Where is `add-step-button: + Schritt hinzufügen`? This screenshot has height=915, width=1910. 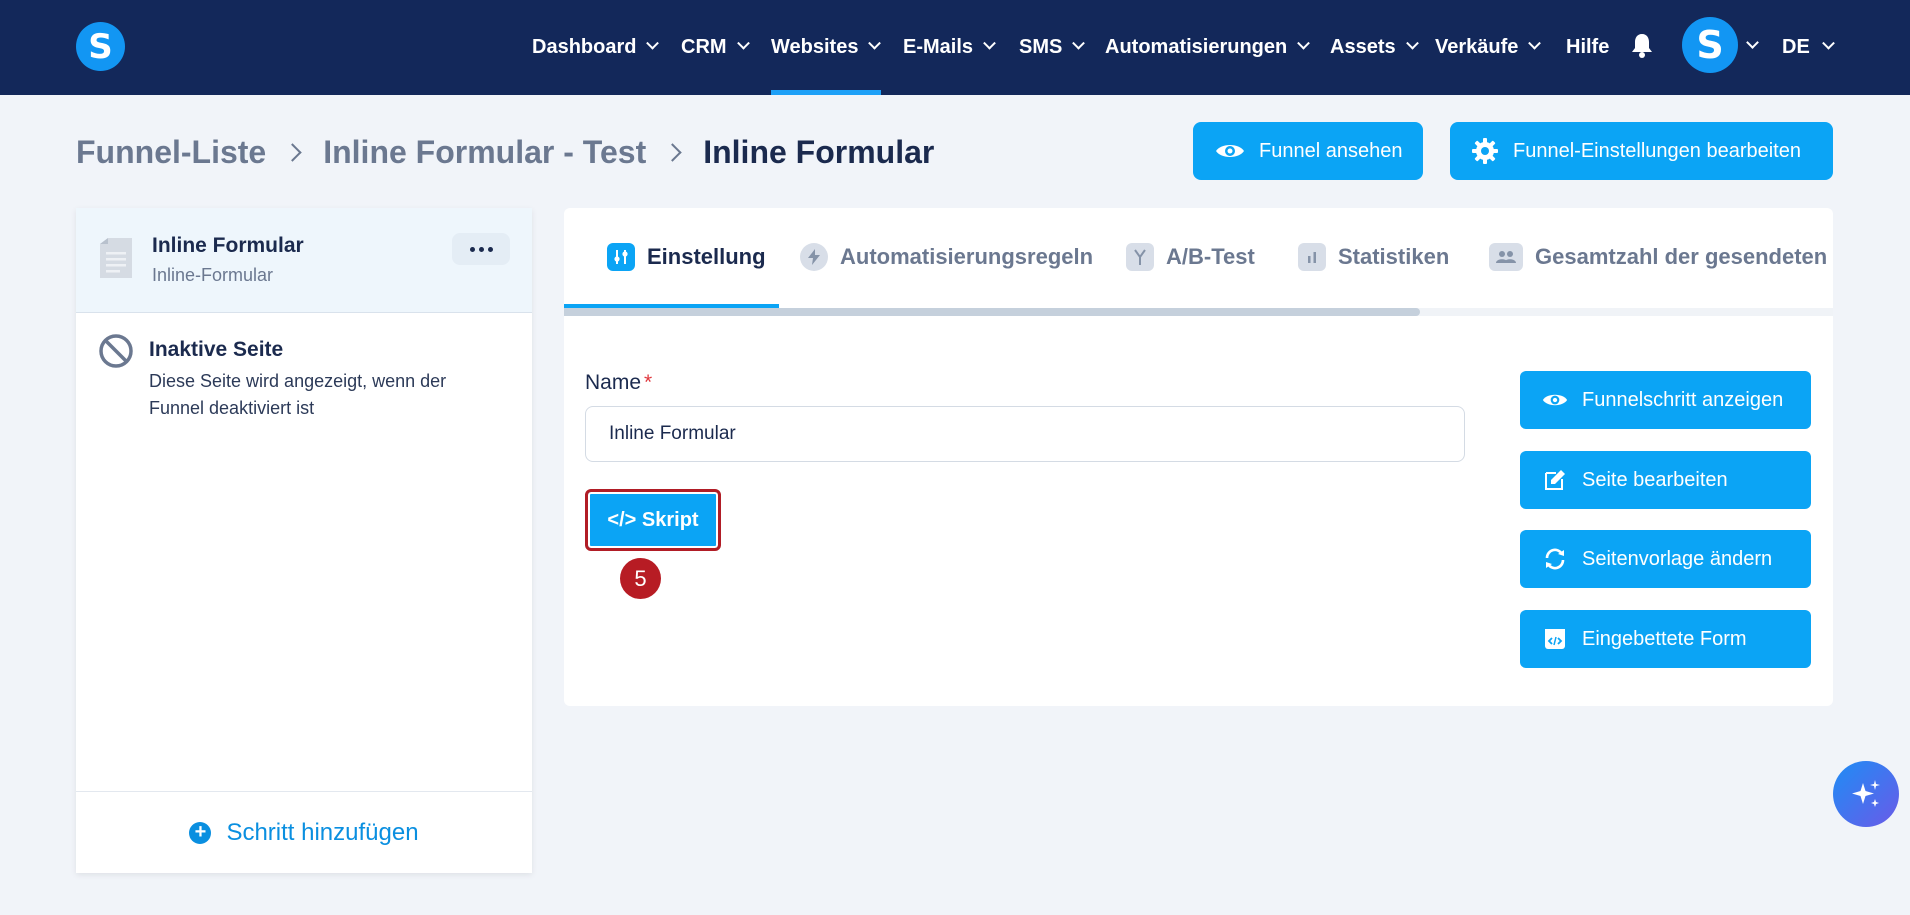 add-step-button: + Schritt hinzufügen is located at coordinates (304, 832).